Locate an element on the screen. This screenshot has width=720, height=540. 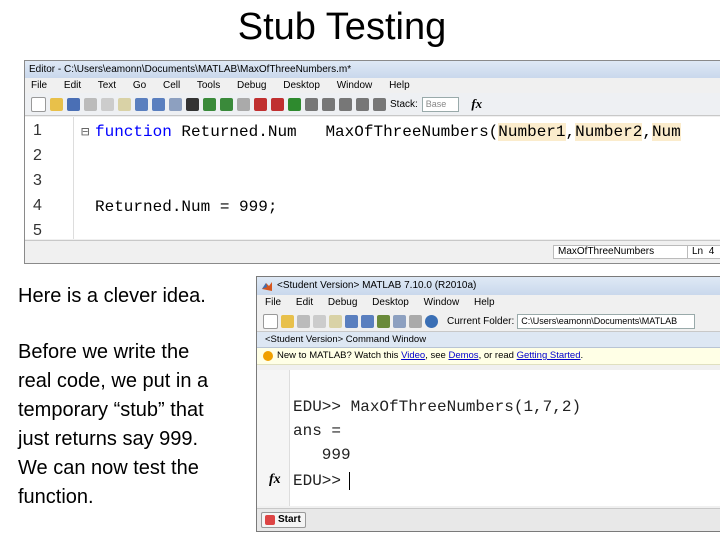
explanation-line: We can now test the is located at coordinates (108, 468).